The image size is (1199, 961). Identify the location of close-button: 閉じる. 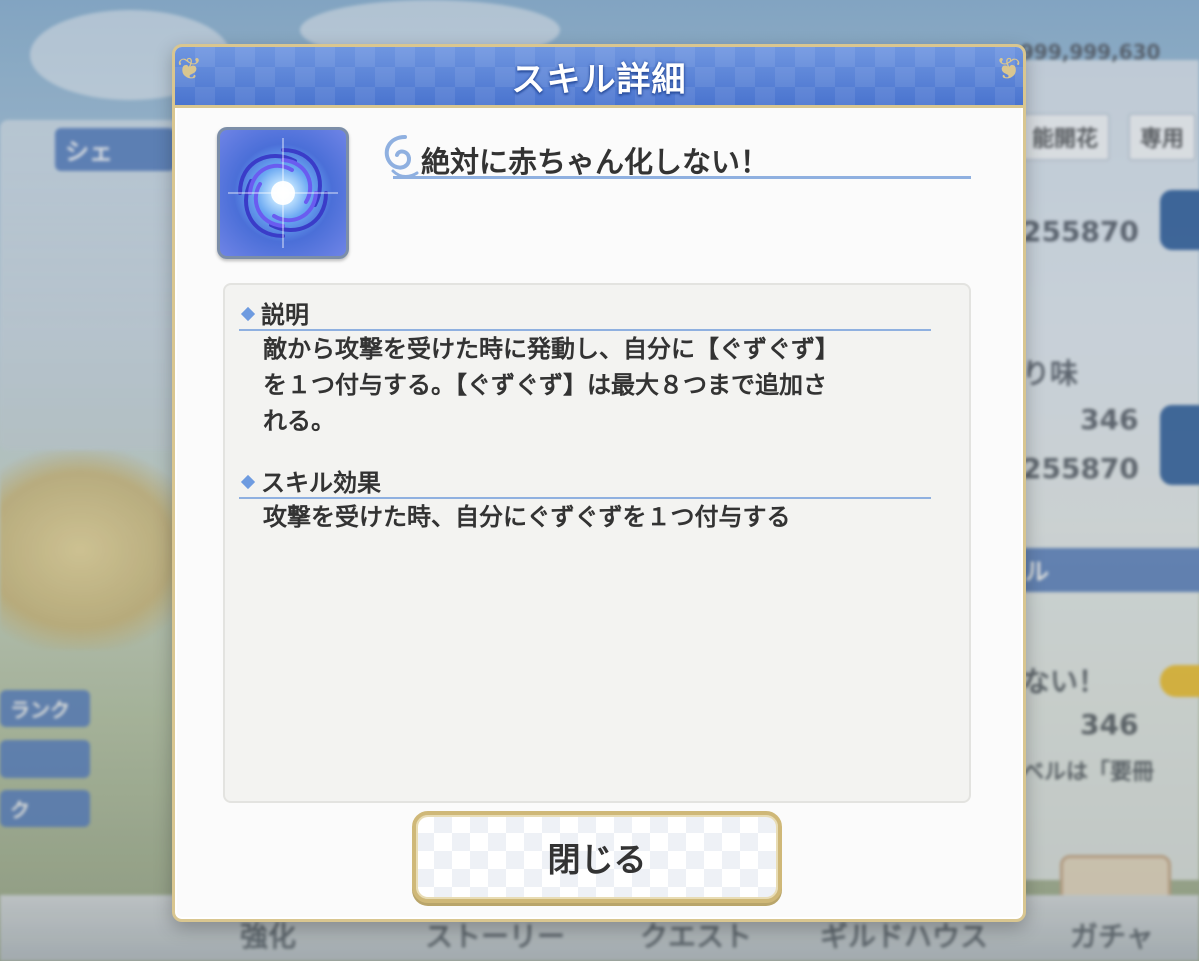
(597, 857).